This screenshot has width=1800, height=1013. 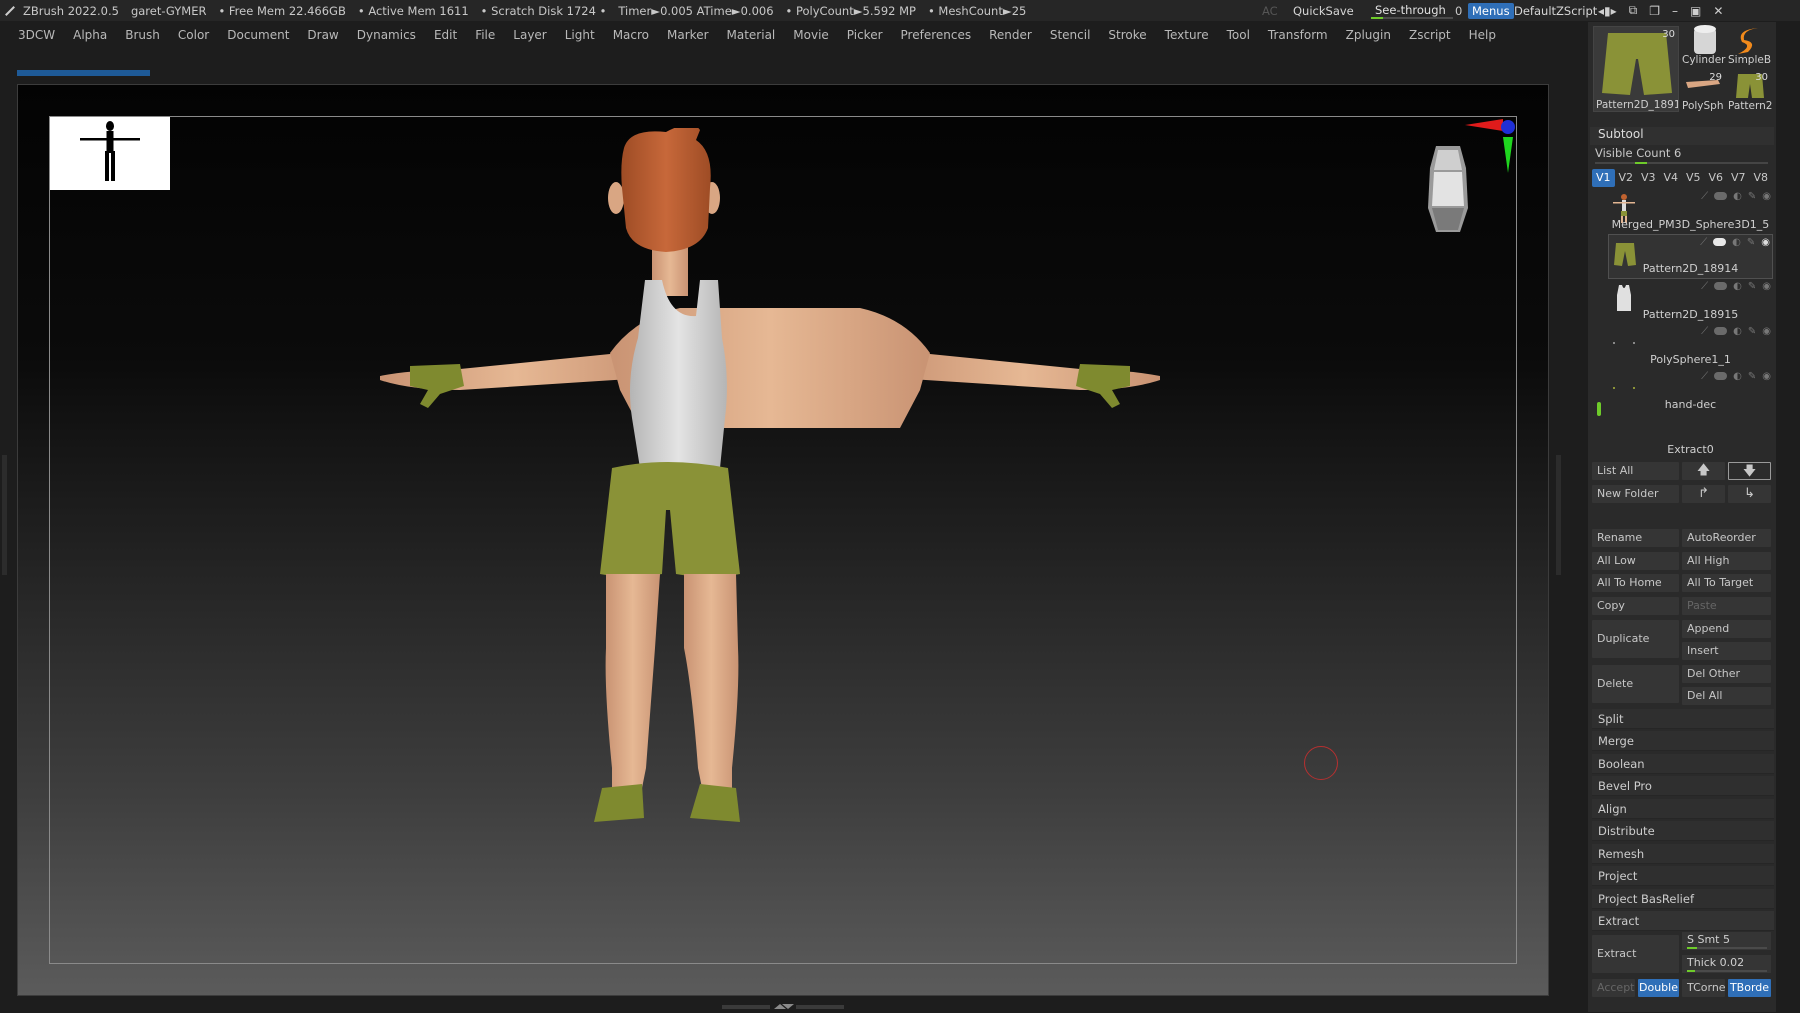 I want to click on menu-zplugin: Zplugin, so click(x=1368, y=35).